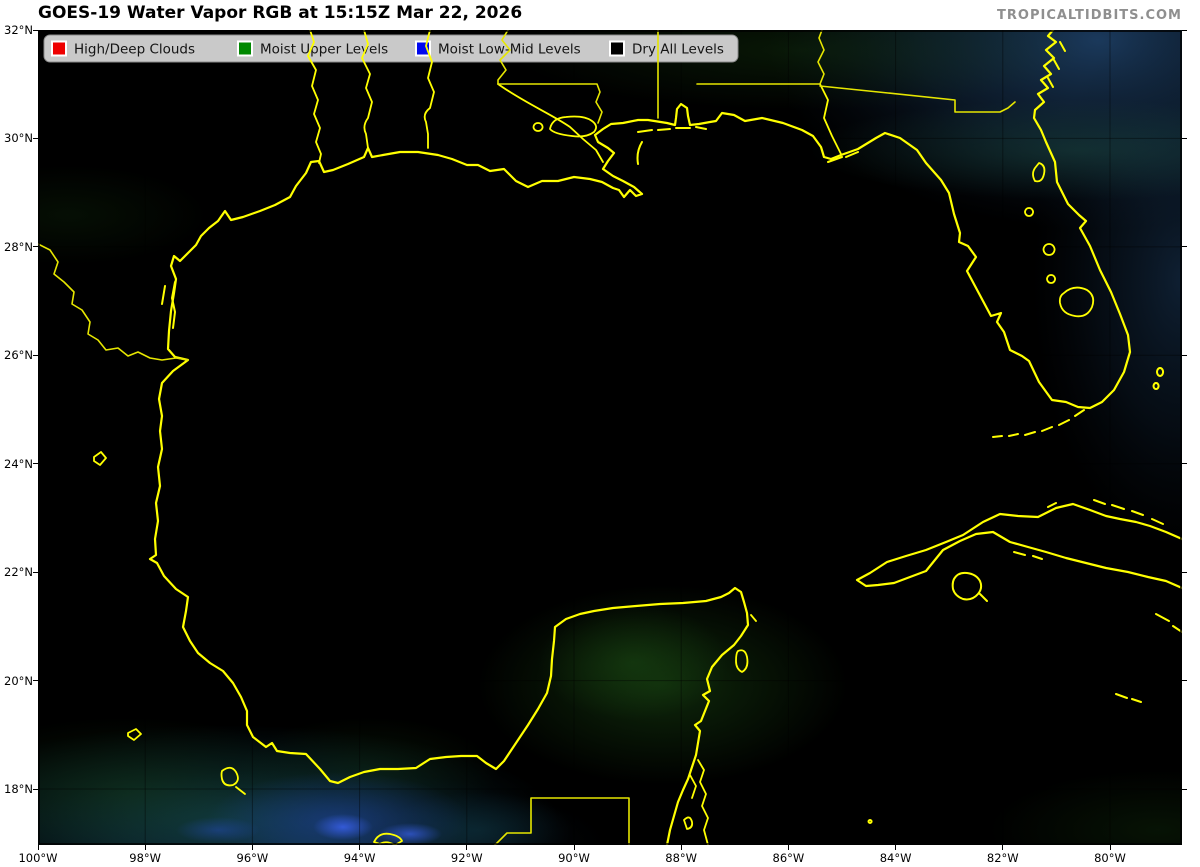  Describe the element at coordinates (245, 48) in the screenshot. I see `moist-upper-levels-swatch` at that location.